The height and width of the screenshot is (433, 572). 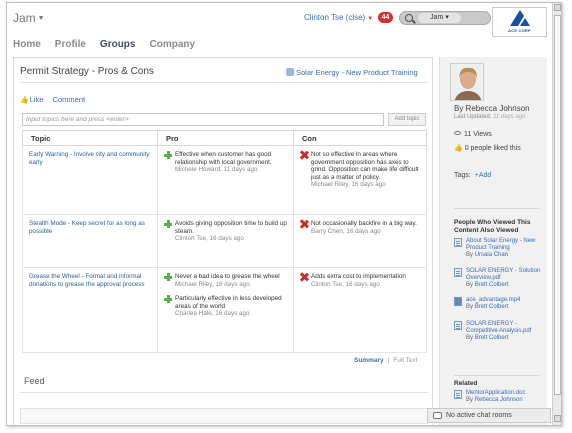 I want to click on item-author: Ursala Chan, so click(x=491, y=255).